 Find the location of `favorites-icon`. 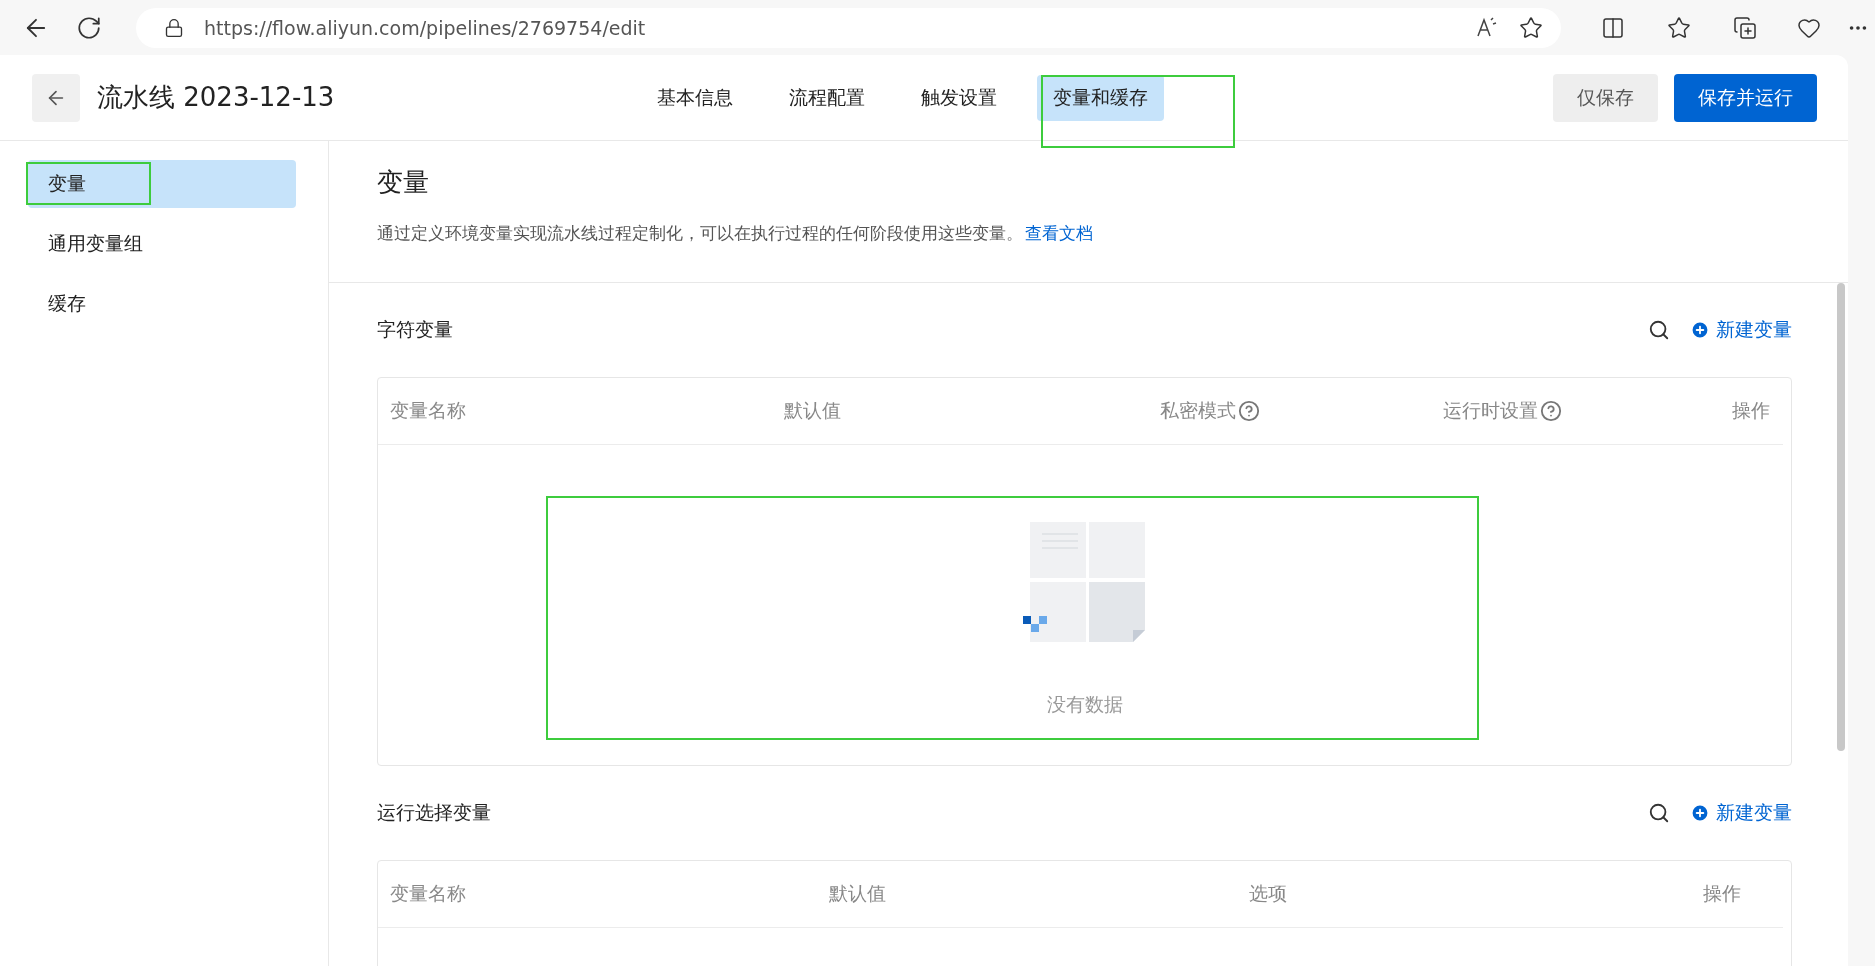

favorites-icon is located at coordinates (1679, 27).